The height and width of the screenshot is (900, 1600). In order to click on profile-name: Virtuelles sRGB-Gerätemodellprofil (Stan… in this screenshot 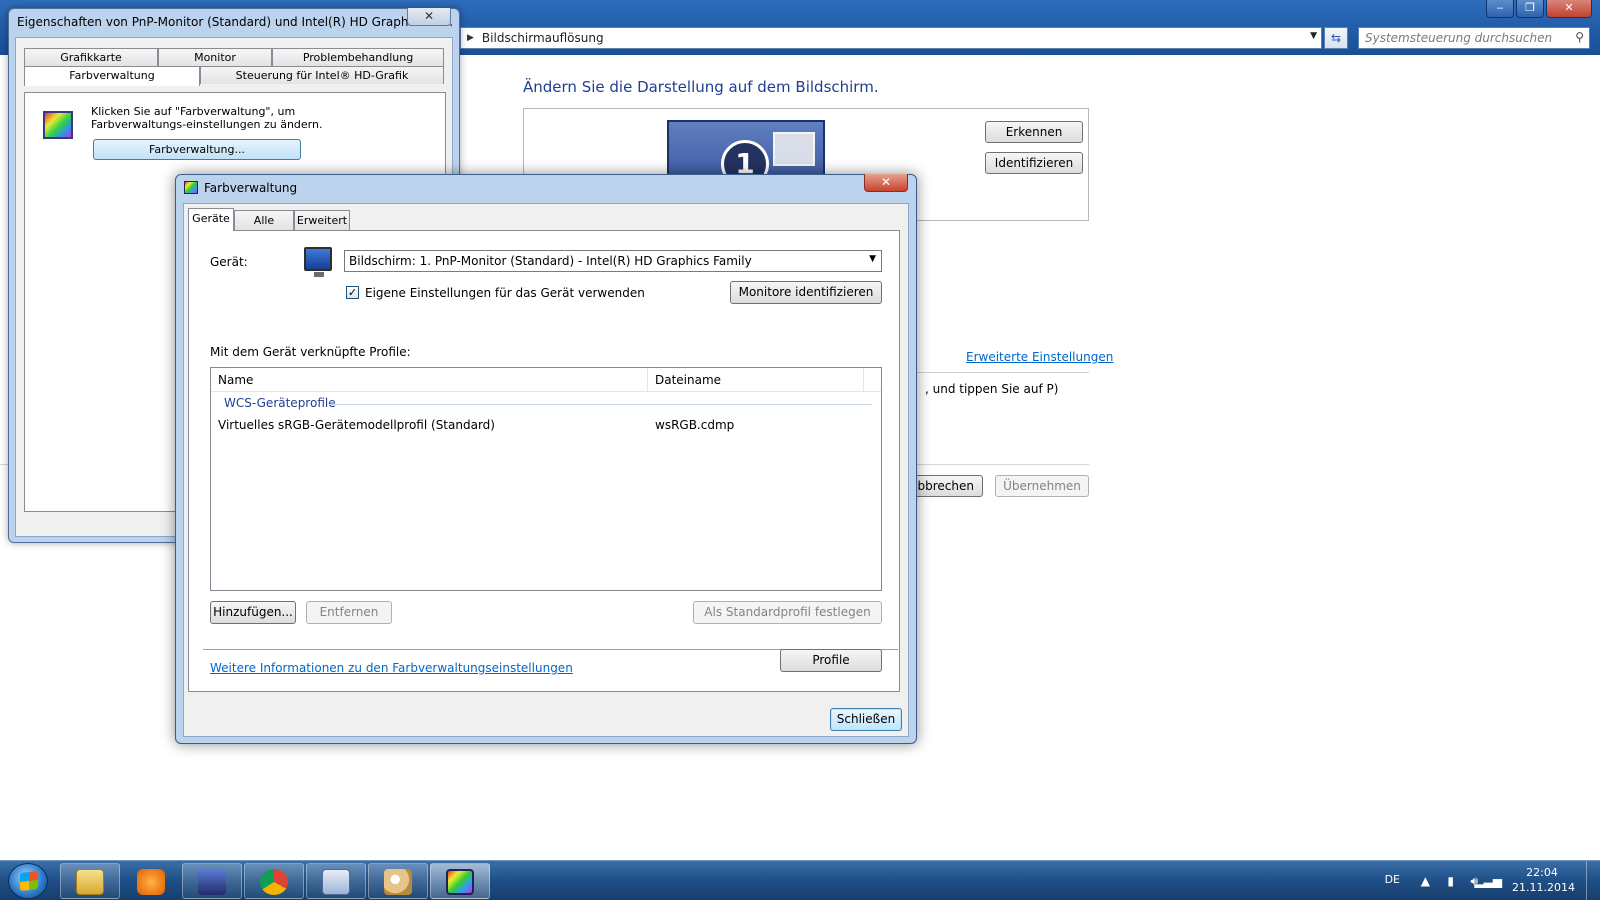, I will do `click(356, 425)`.